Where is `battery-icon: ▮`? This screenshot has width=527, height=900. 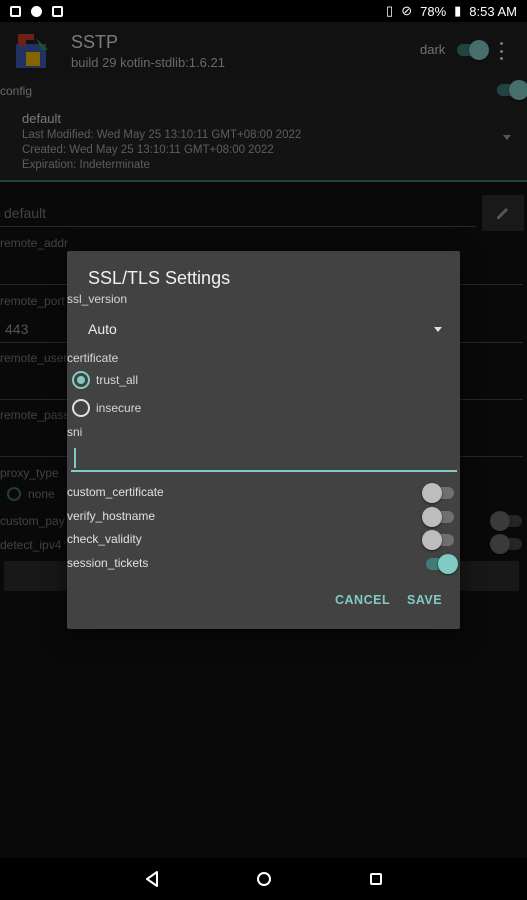 battery-icon: ▮ is located at coordinates (458, 10).